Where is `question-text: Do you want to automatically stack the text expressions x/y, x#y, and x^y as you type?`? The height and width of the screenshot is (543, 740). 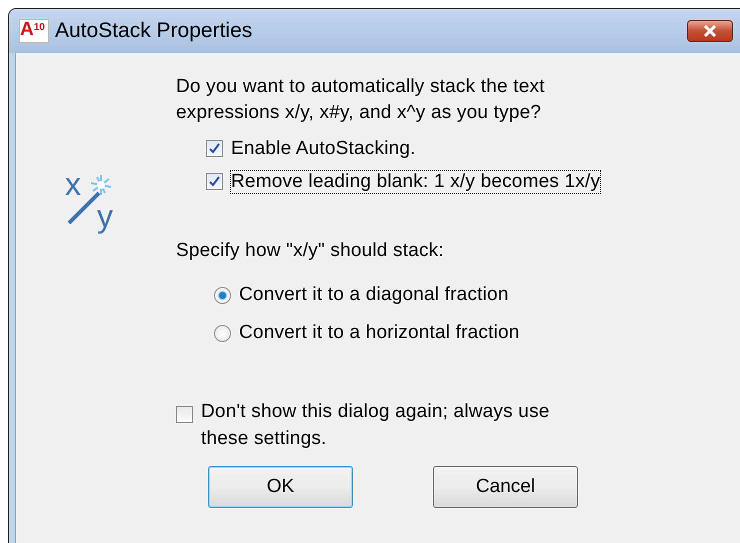 question-text: Do you want to automatically stack the text expressions x/y, x#y, and x^y as you type? is located at coordinates (361, 100).